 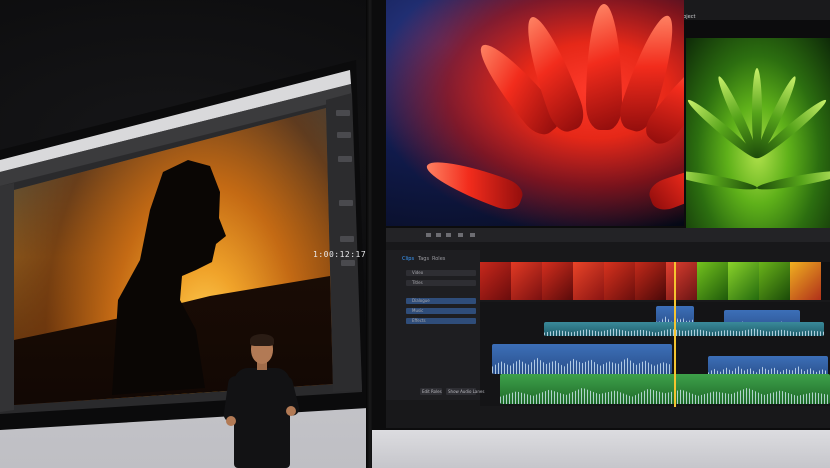 I want to click on browser-tab-roles: Roles, so click(x=438, y=259).